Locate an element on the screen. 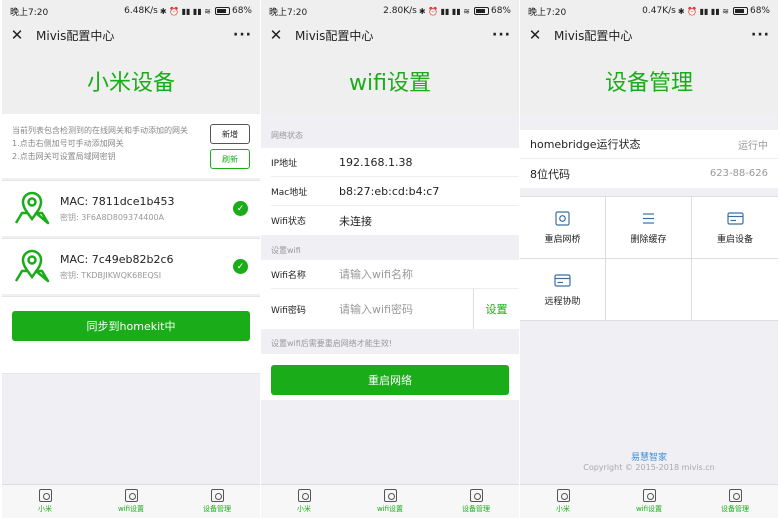 This screenshot has height=518, width=780. homebridge-status-label: homebridge运行状态 is located at coordinates (585, 144).